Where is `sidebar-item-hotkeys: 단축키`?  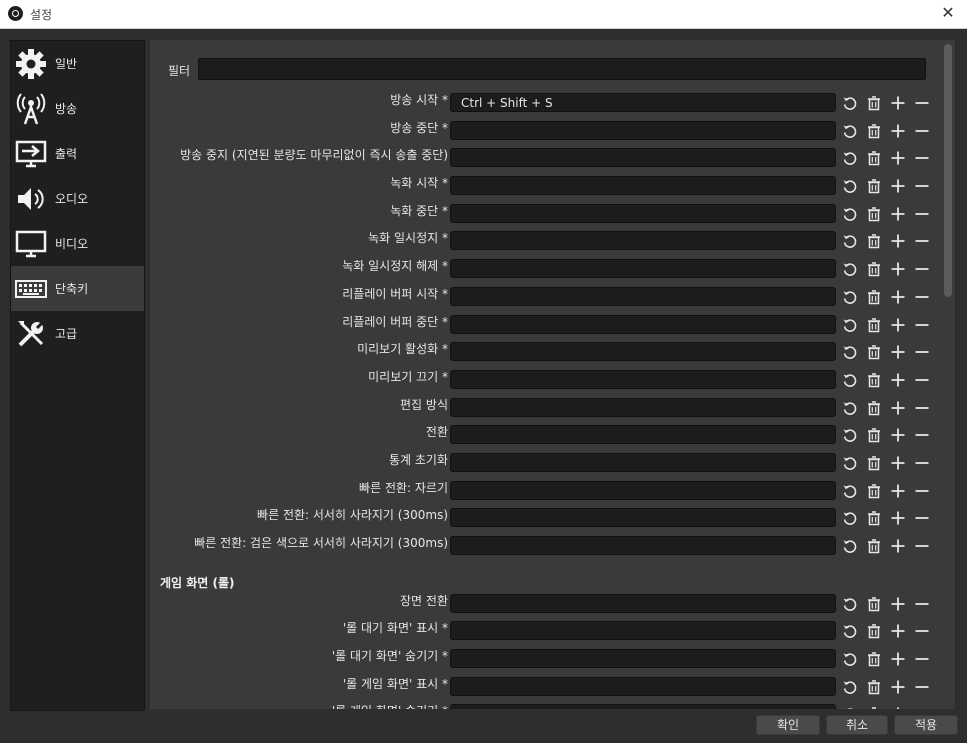 sidebar-item-hotkeys: 단축키 is located at coordinates (77, 288).